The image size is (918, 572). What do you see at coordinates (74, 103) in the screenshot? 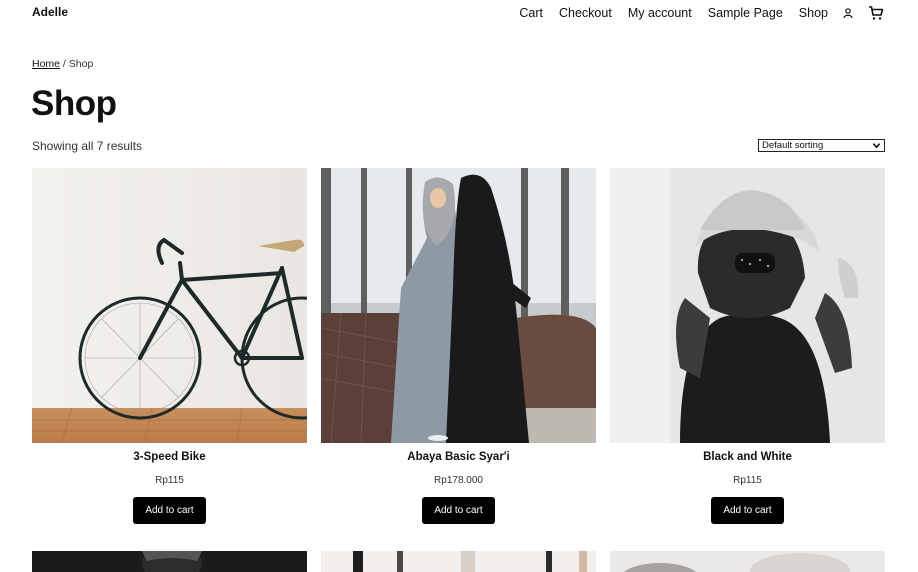
I see `page-title: Shop` at bounding box center [74, 103].